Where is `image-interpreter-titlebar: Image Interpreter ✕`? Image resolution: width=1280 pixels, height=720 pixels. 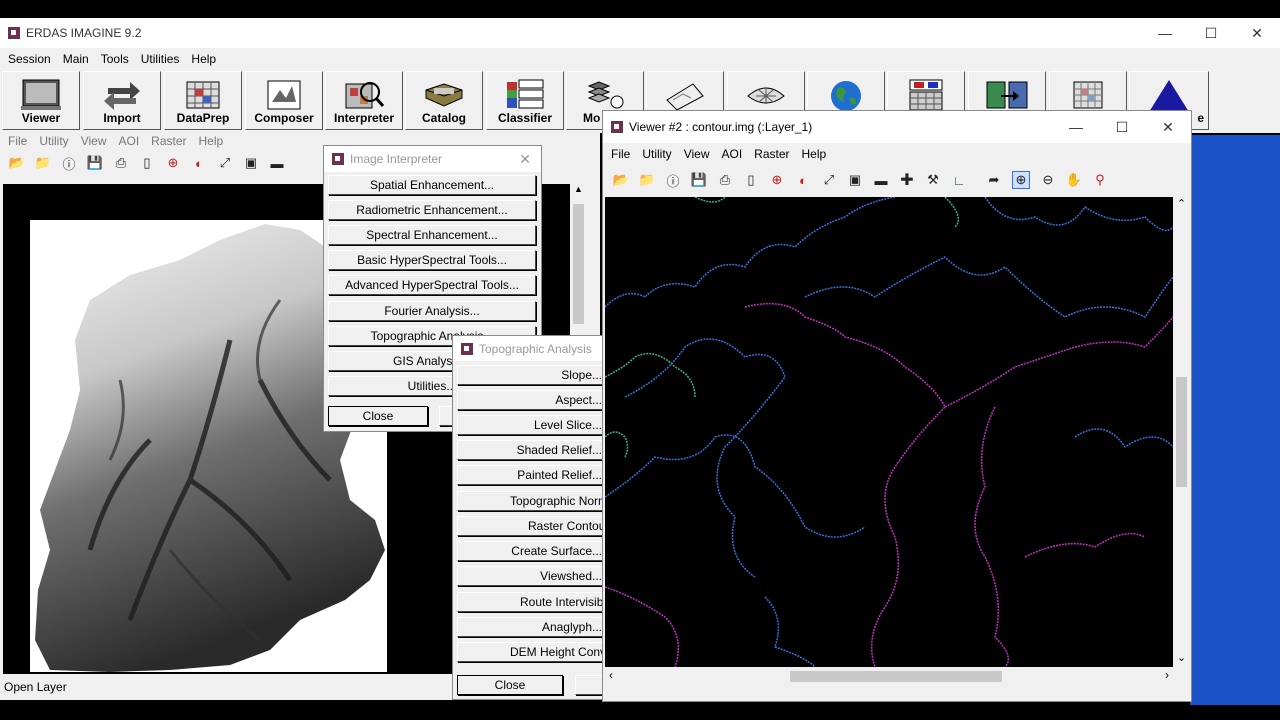 image-interpreter-titlebar: Image Interpreter ✕ is located at coordinates (432, 159).